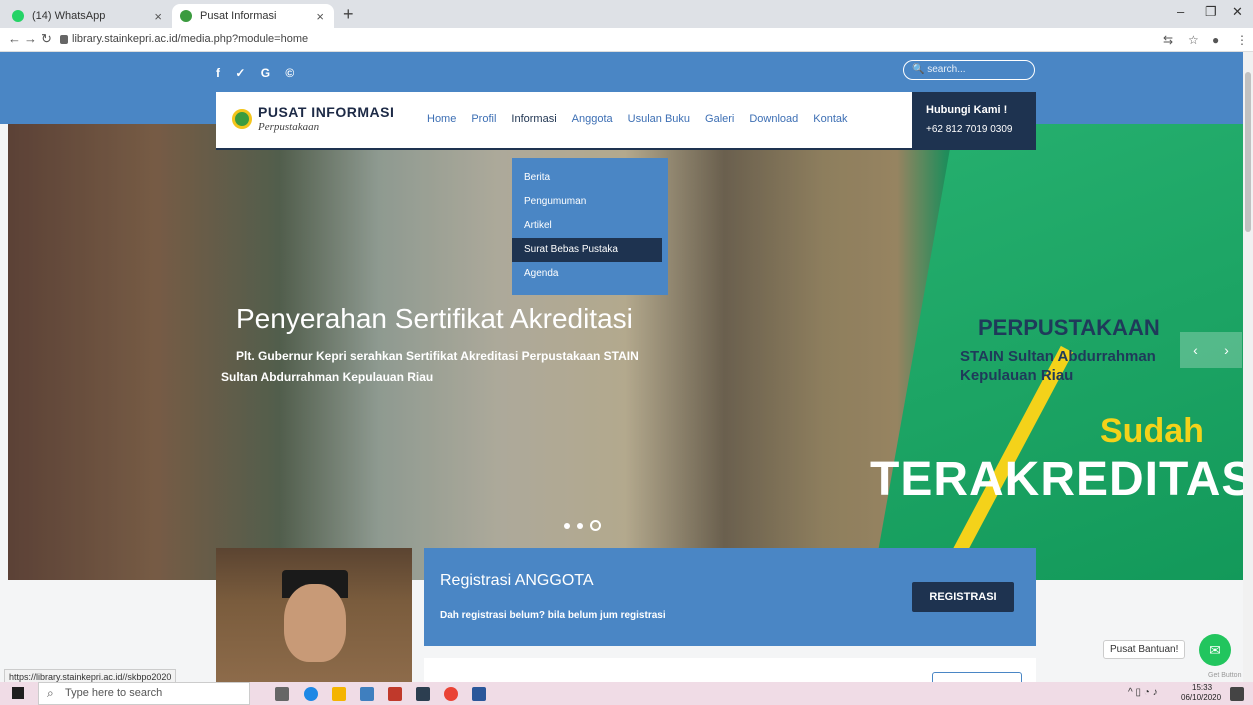  Describe the element at coordinates (595, 525) in the screenshot. I see `slide-dot-active` at that location.